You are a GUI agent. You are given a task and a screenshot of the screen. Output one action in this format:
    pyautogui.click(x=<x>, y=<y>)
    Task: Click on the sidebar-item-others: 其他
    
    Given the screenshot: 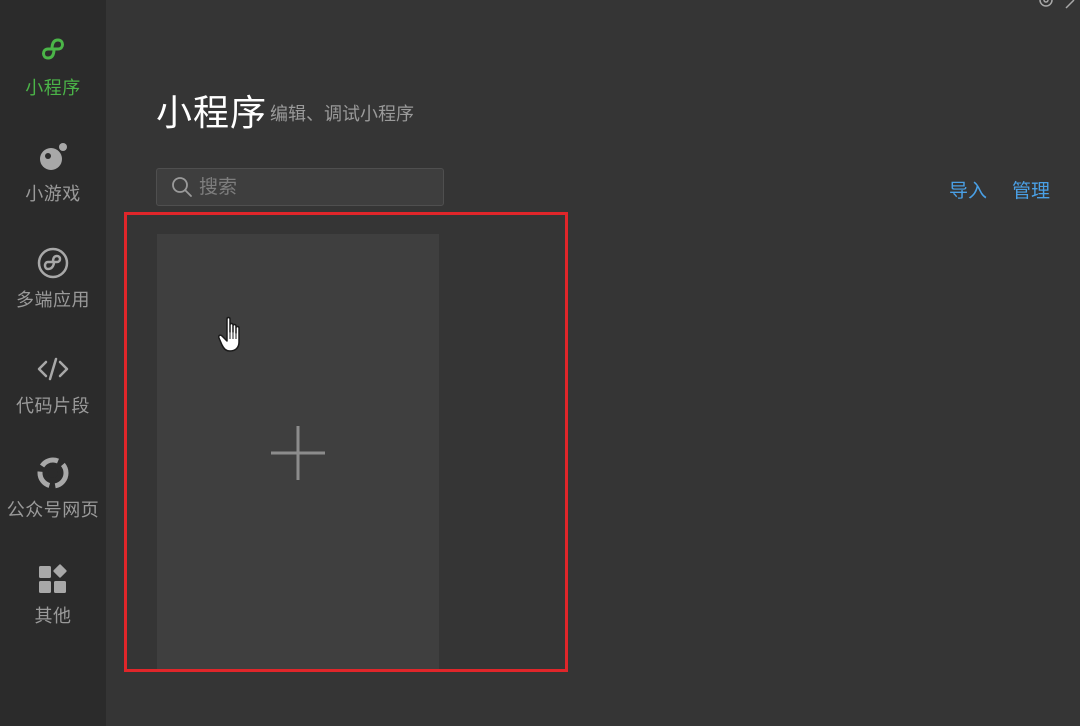 What is the action you would take?
    pyautogui.click(x=53, y=595)
    